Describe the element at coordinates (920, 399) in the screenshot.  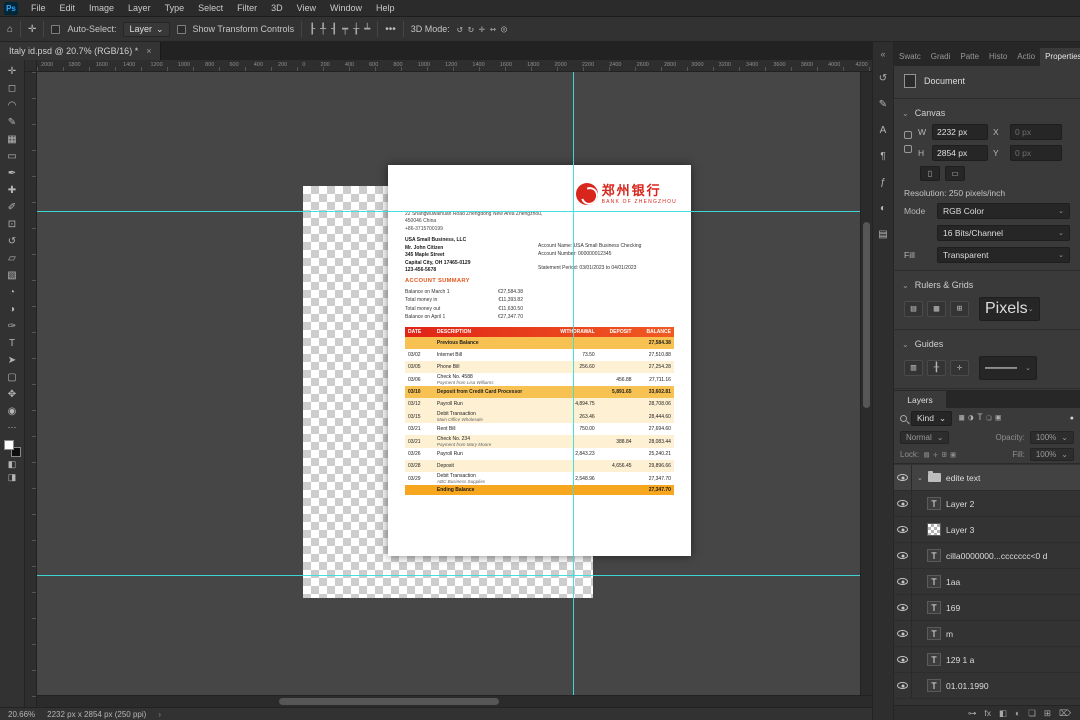
I see `tab-layers: Layers` at that location.